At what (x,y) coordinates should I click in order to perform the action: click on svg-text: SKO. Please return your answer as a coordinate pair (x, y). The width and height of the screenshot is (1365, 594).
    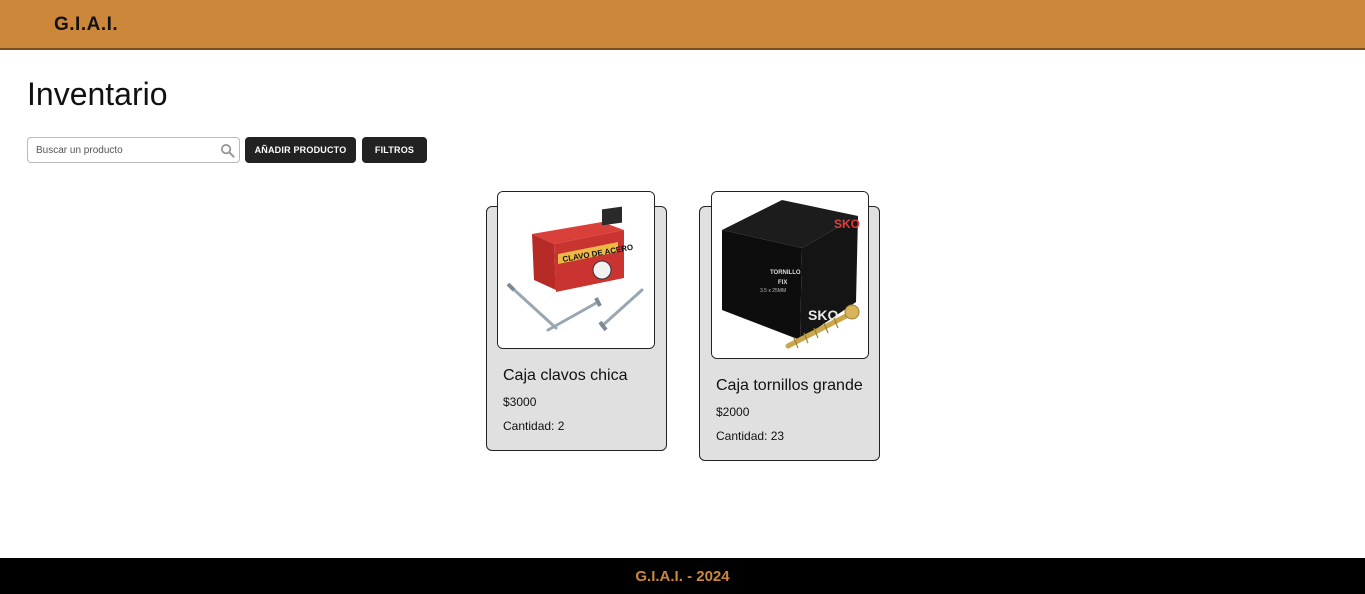
    Looking at the image, I should click on (847, 224).